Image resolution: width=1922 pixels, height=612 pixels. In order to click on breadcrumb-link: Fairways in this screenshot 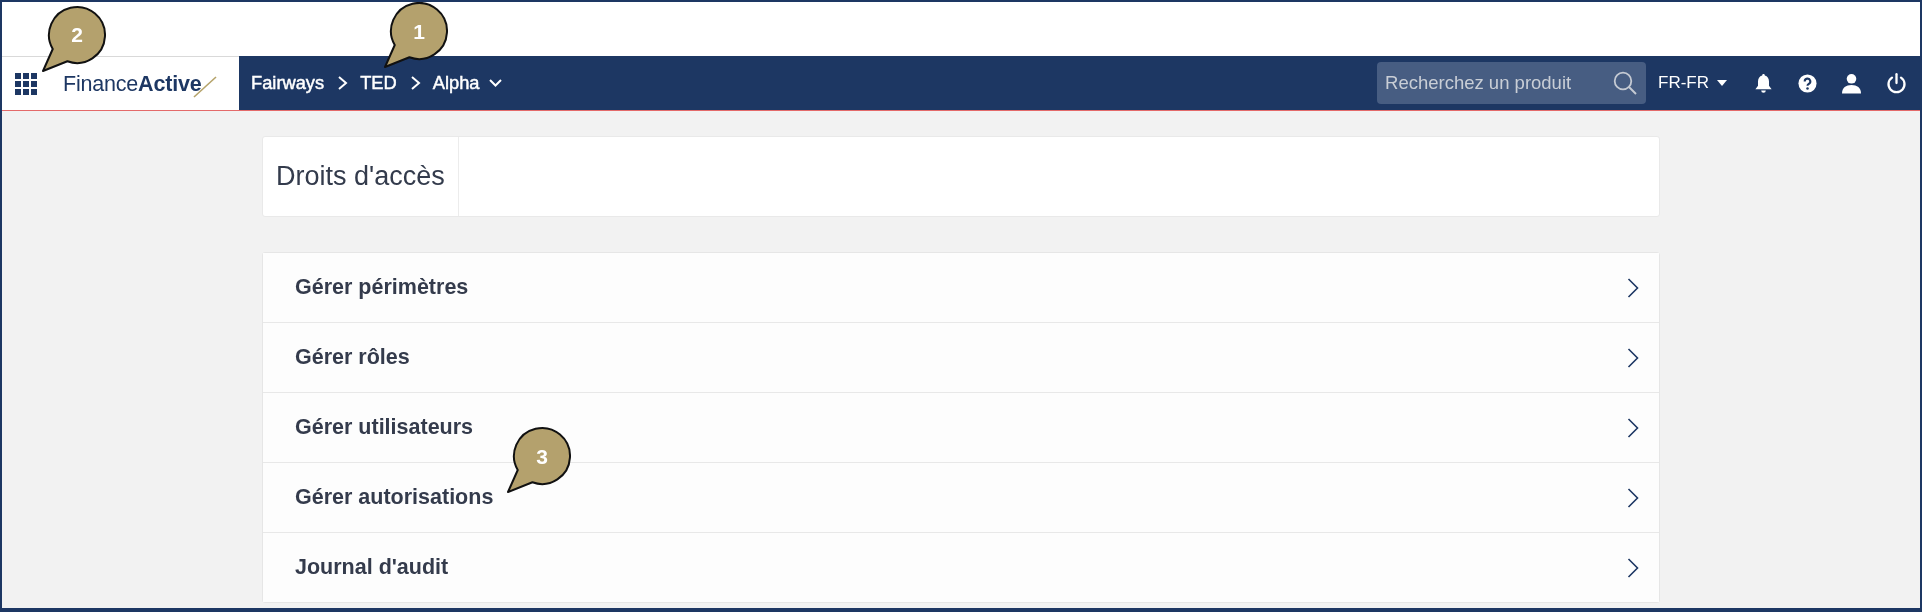, I will do `click(288, 83)`.